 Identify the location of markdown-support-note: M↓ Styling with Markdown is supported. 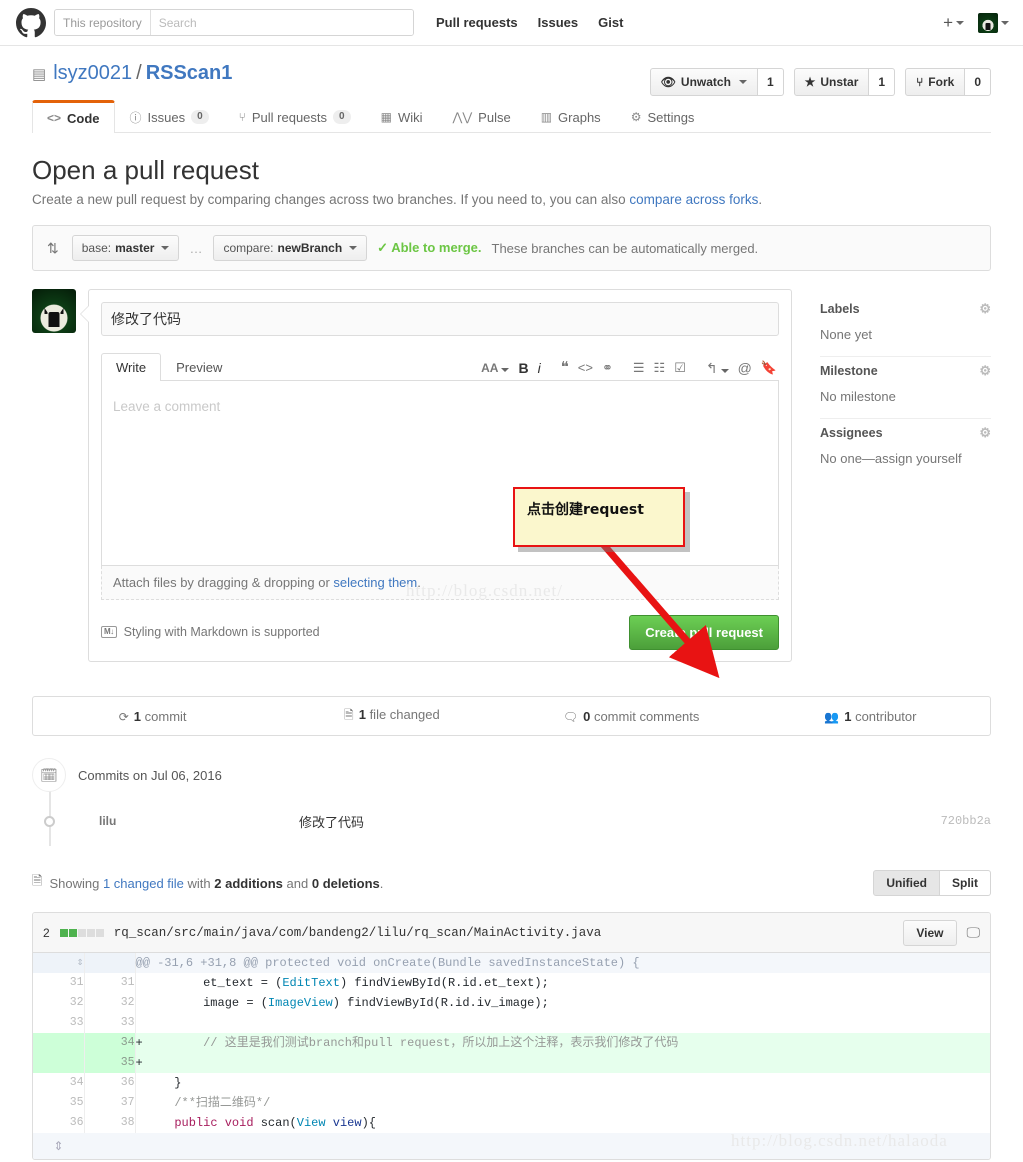
(210, 632).